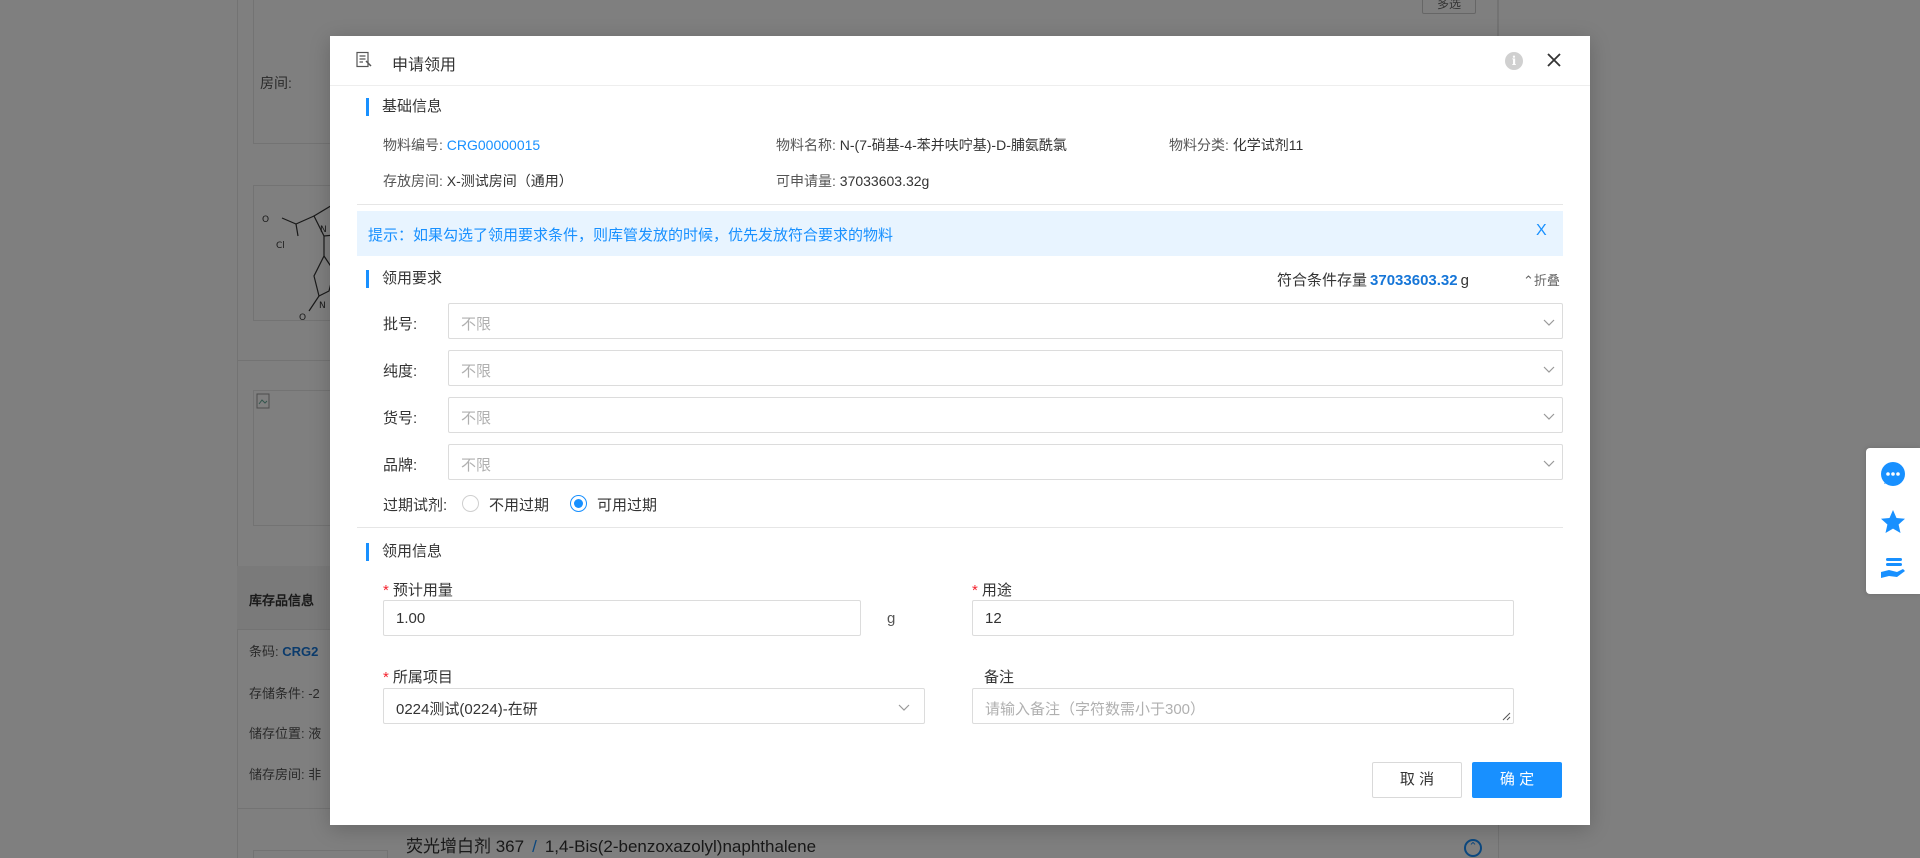  I want to click on tip-banner: 提示：如果勾选了领用要求条件，则库管发放的时候，优先发放符合要求的物料 X, so click(960, 233).